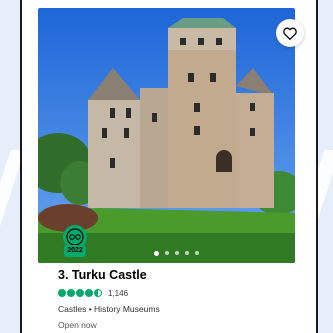 The height and width of the screenshot is (333, 333). I want to click on favorite-button, so click(290, 33).